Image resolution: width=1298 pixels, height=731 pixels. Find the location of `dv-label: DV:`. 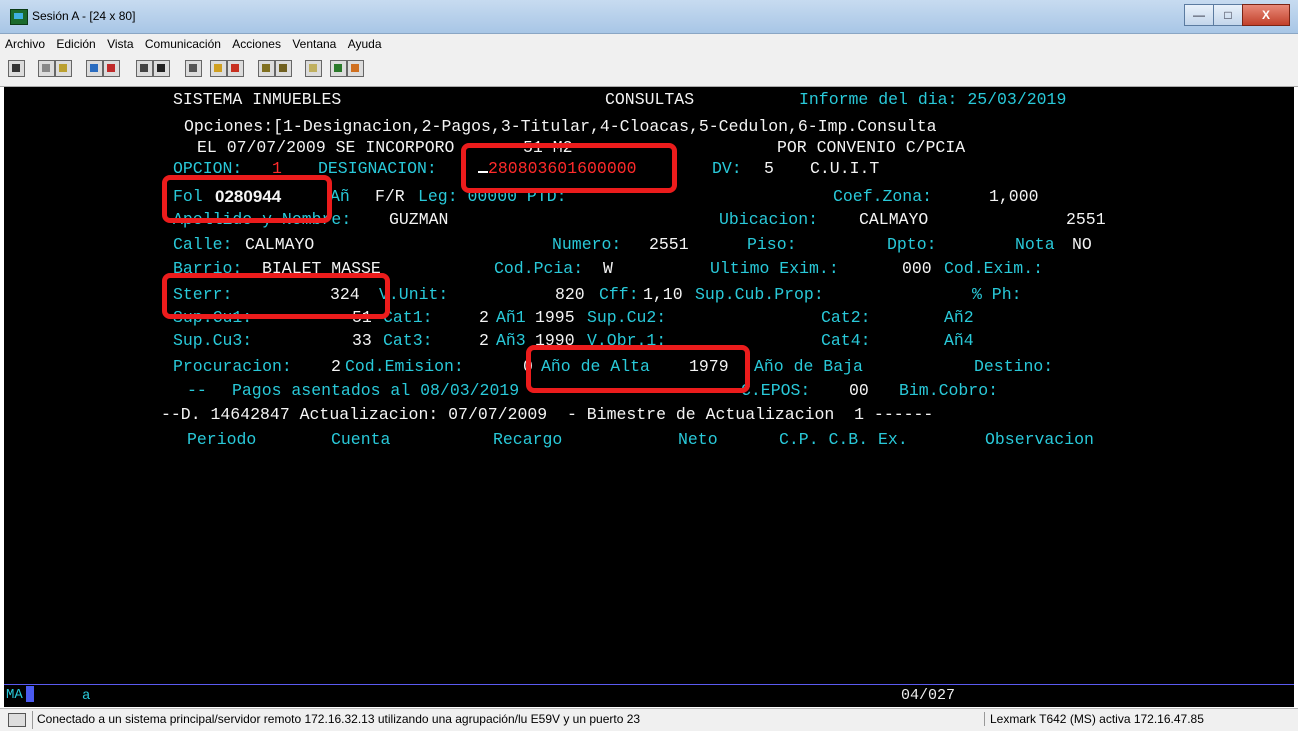

dv-label: DV: is located at coordinates (727, 168).